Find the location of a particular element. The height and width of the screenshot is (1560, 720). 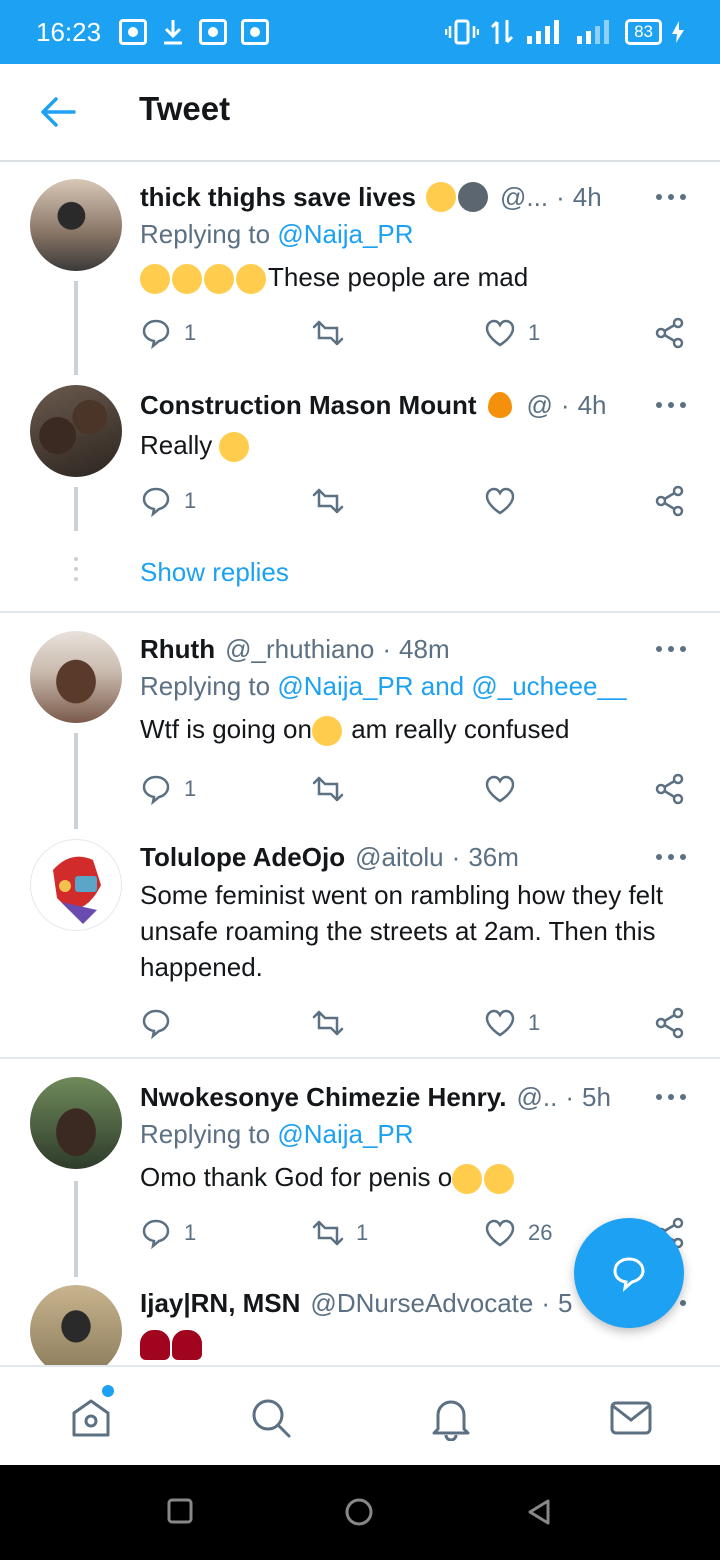

tweet-text is located at coordinates (410, 1343).